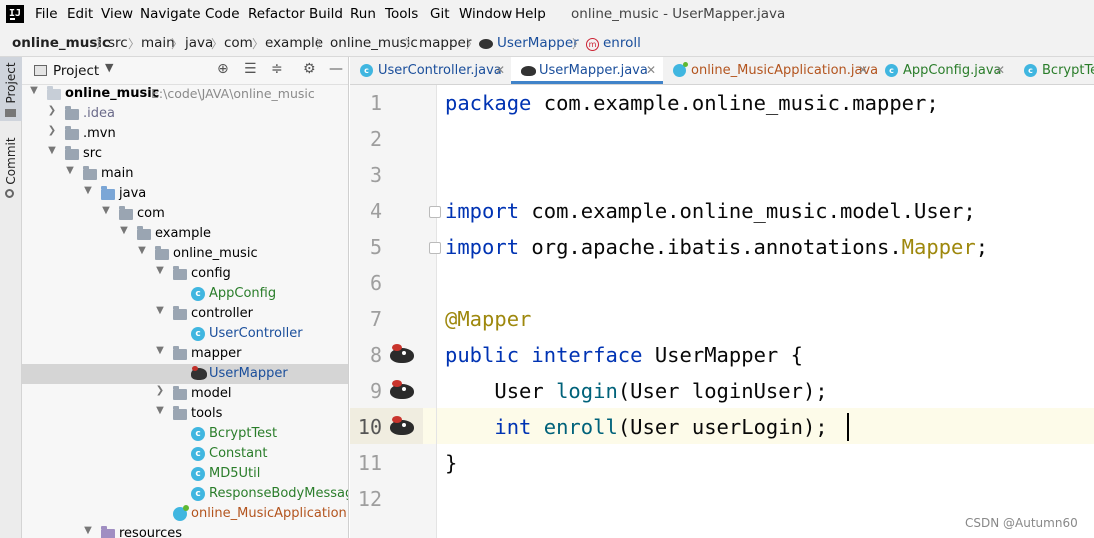 Image resolution: width=1094 pixels, height=538 pixels. What do you see at coordinates (1054, 70) in the screenshot?
I see `tab-bcrypttest: c BcryptTe` at bounding box center [1054, 70].